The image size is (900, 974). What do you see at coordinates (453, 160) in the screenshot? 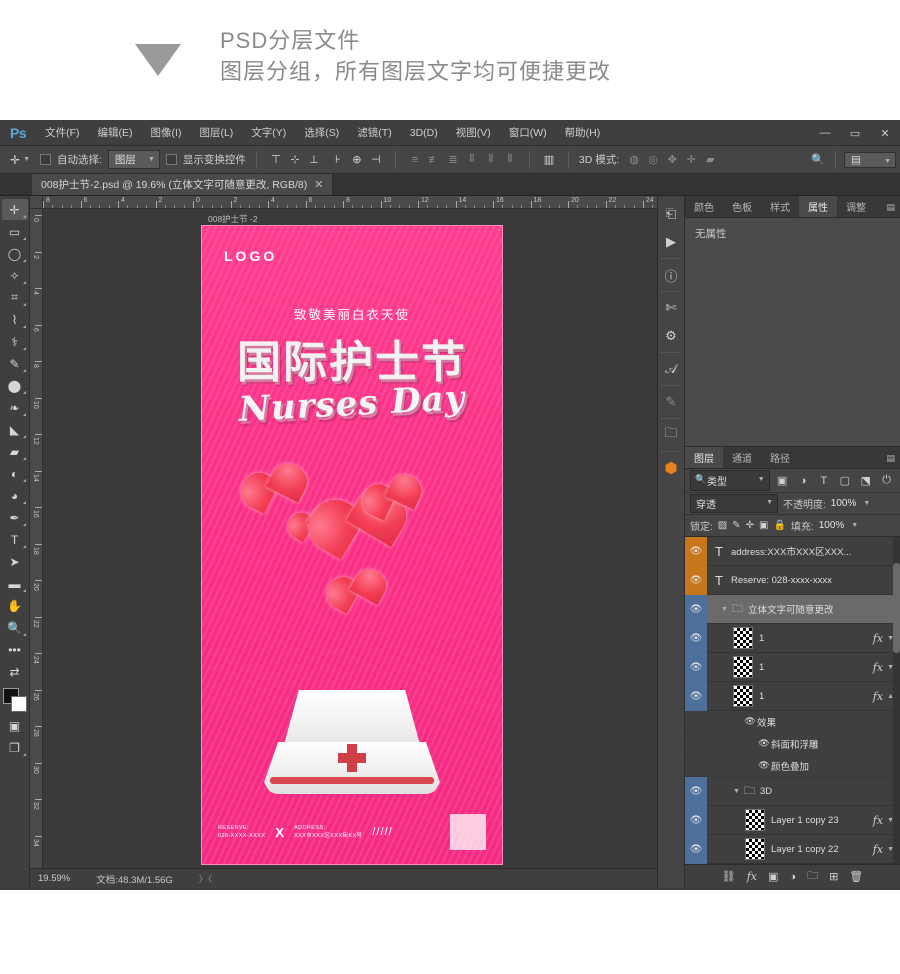
I see `dist-bottom-icon: ≣` at bounding box center [453, 160].